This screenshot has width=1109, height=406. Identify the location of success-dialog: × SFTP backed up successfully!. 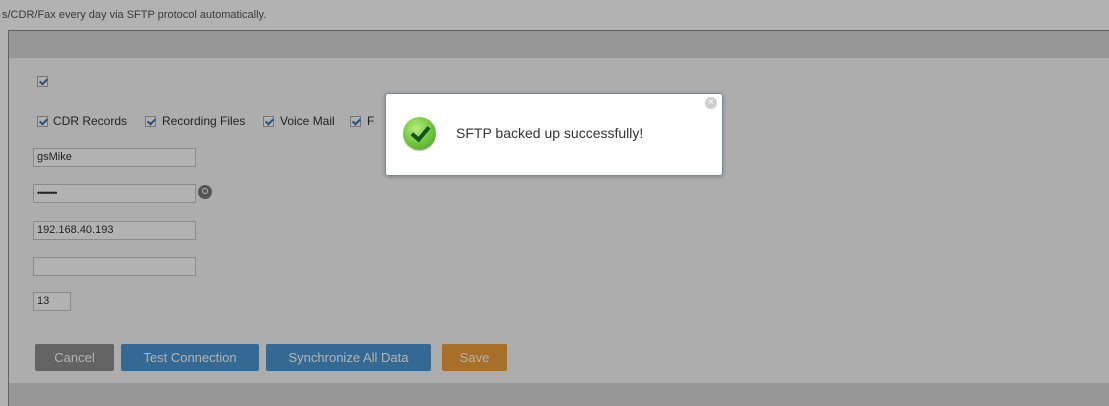
(554, 134).